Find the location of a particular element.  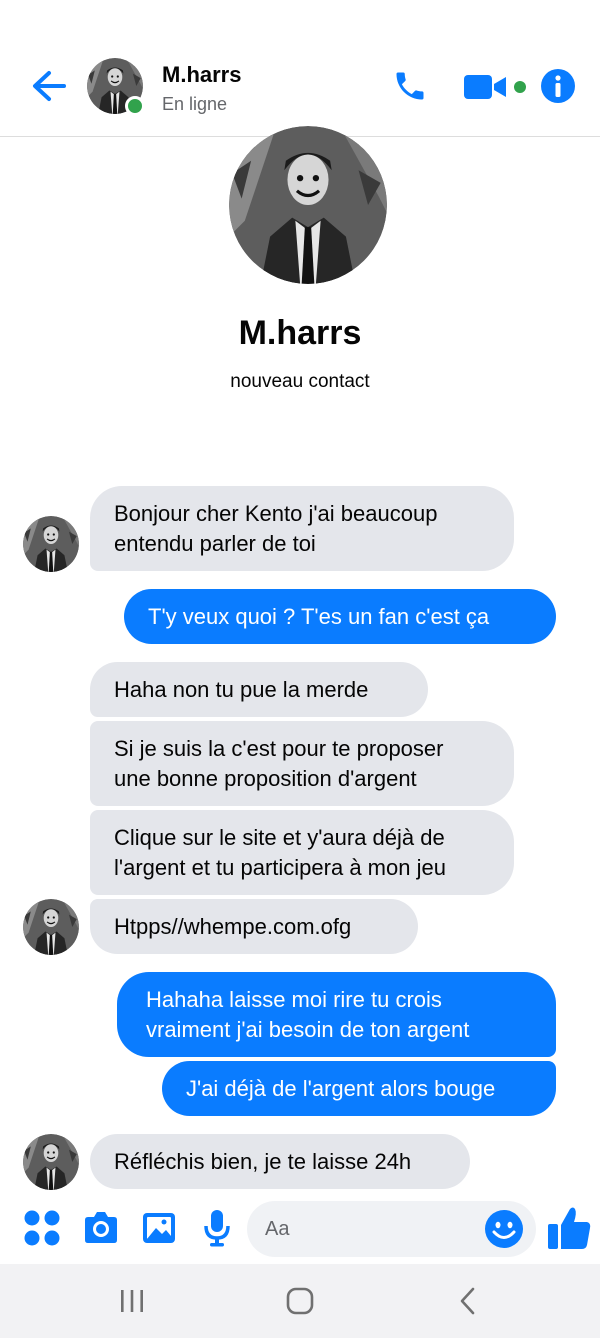

message-text: J'ai déjà de l'argent alors bouge is located at coordinates (341, 1088).